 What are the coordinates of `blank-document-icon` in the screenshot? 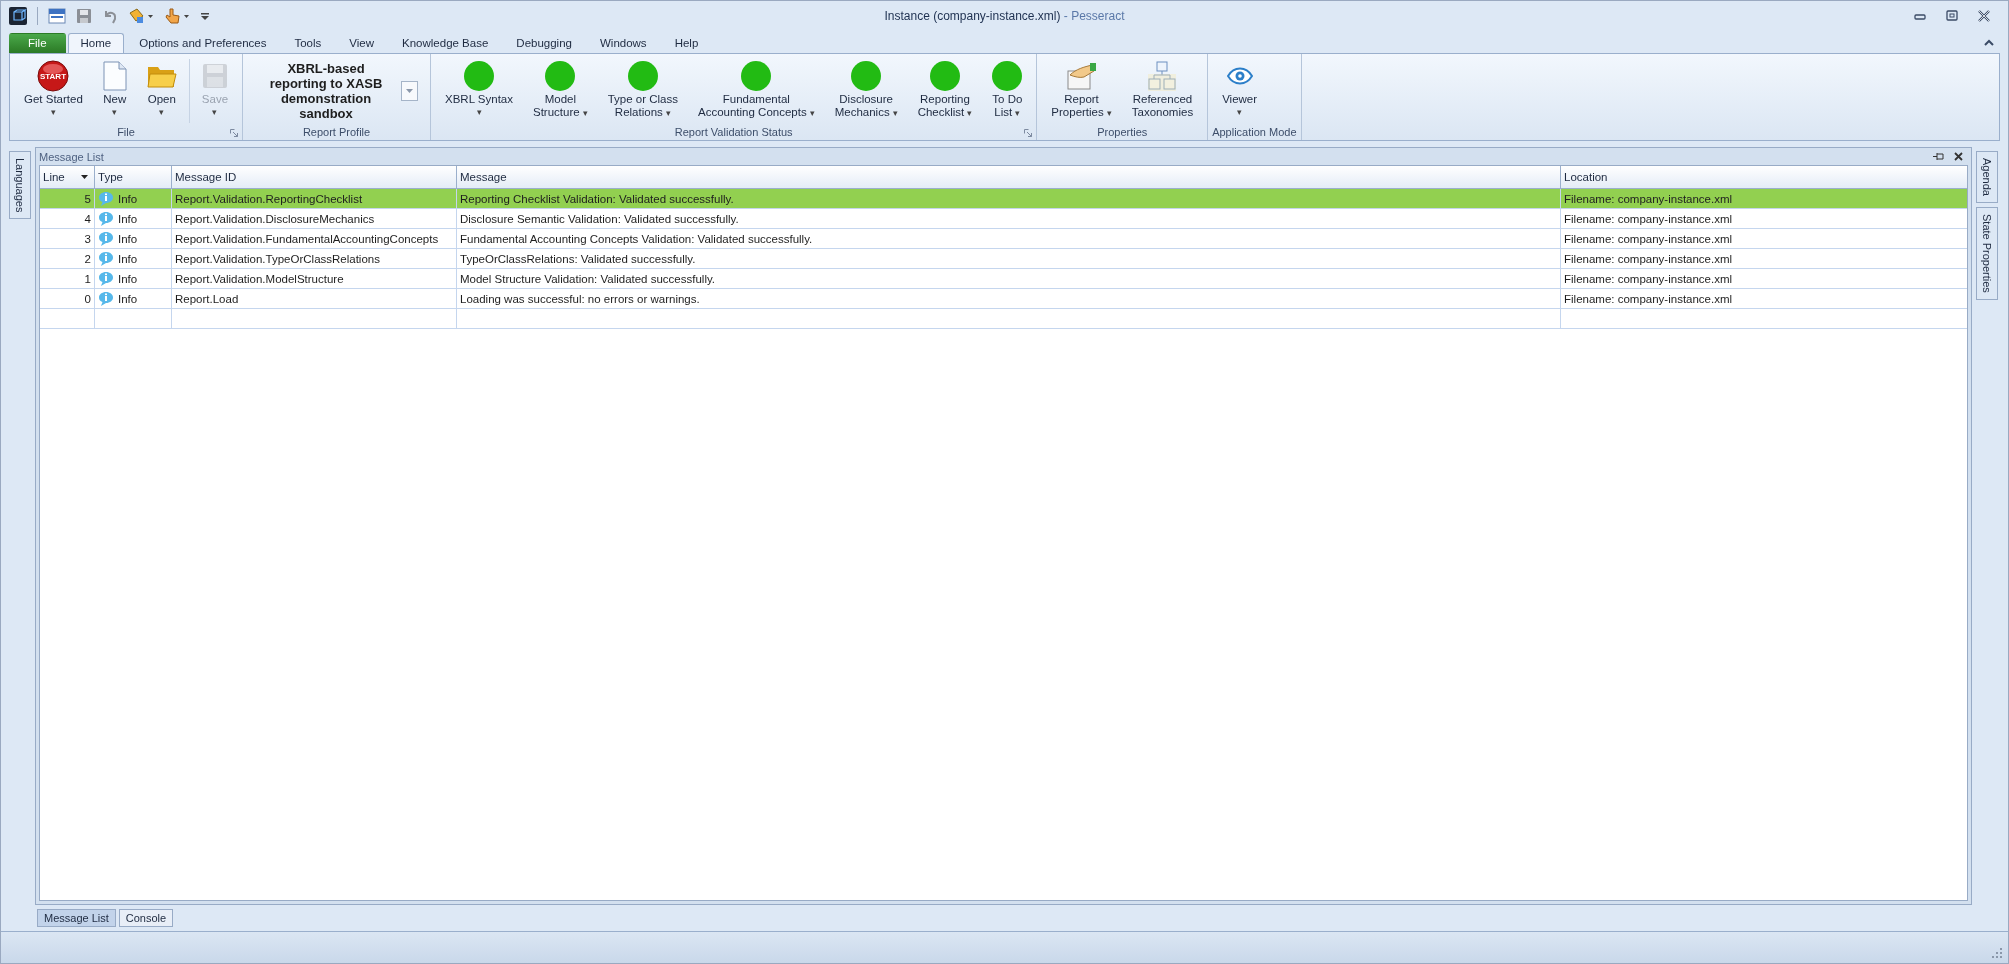 It's located at (114, 76).